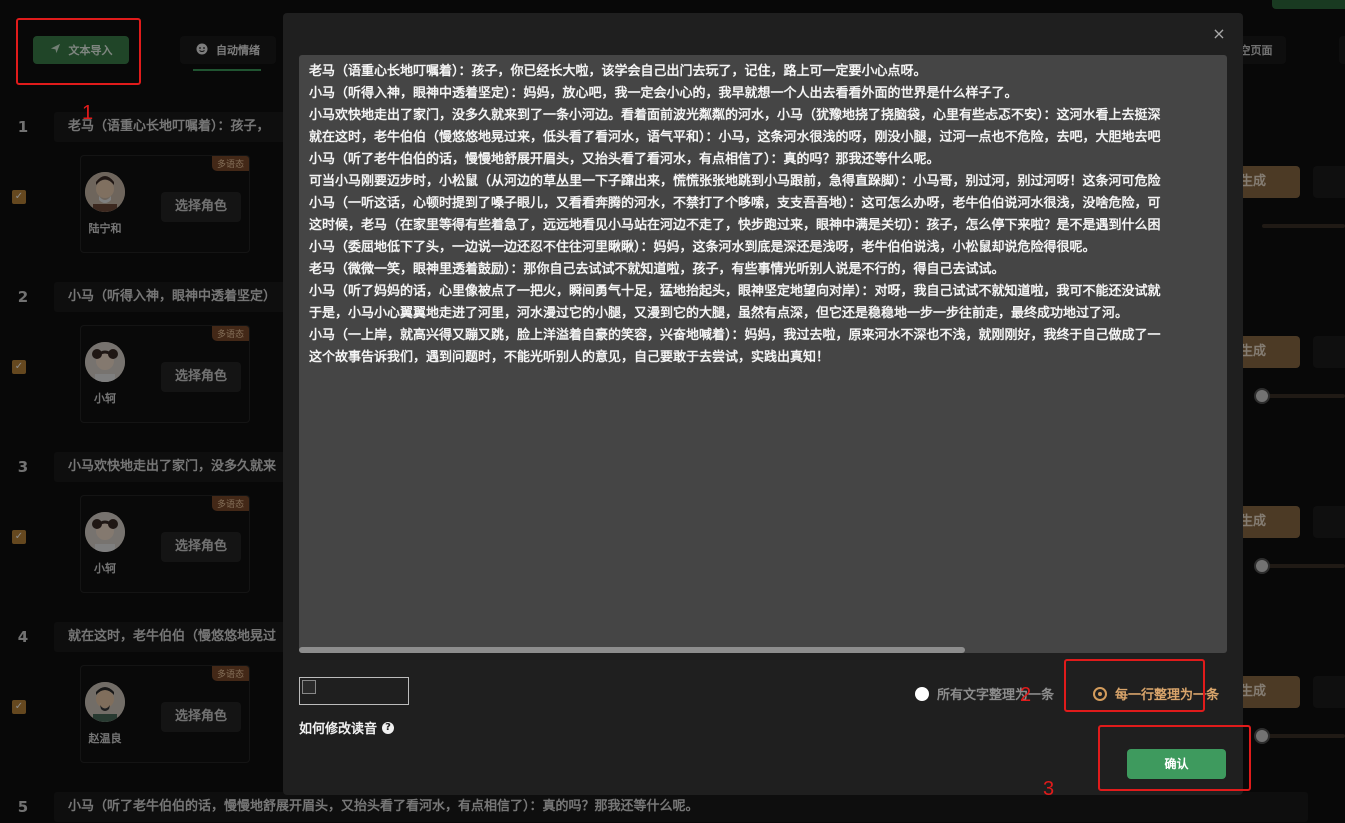  I want to click on how-to-modify-pronunciation: 如何修改读音 ?, so click(347, 727).